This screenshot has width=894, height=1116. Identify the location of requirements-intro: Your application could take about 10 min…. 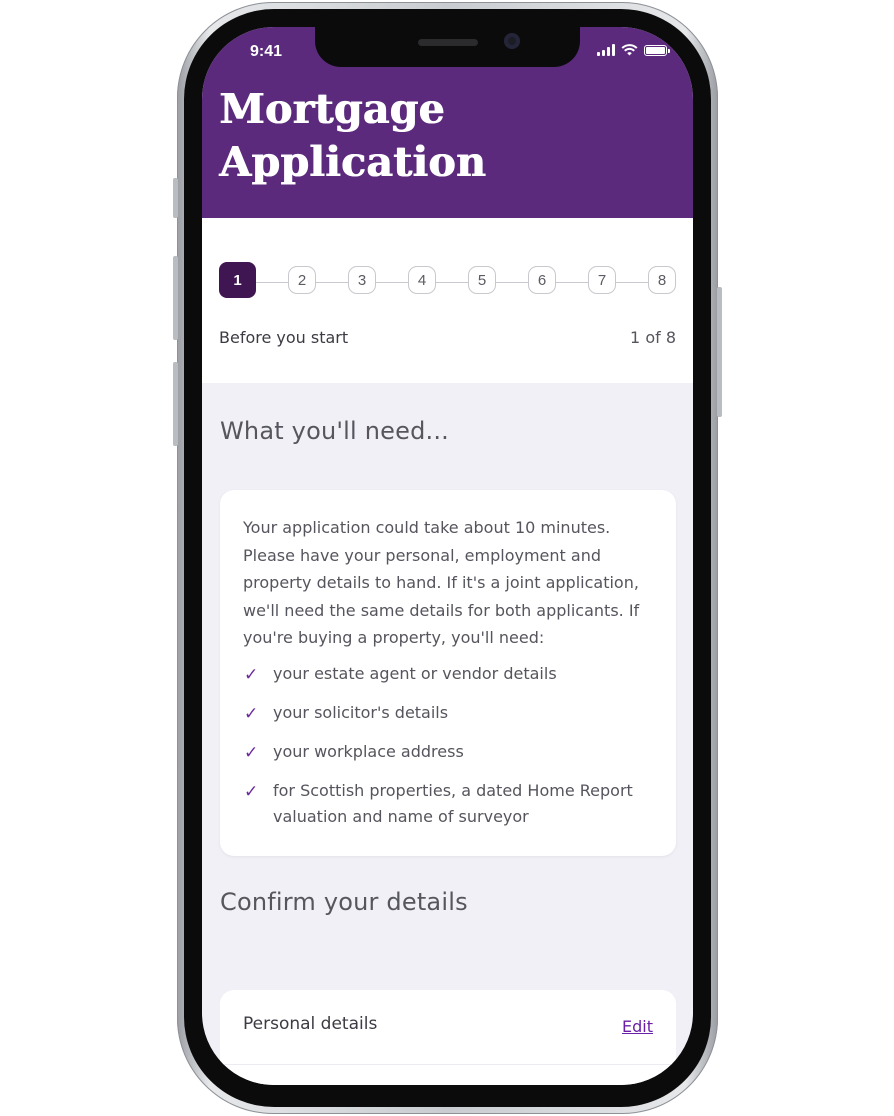
(441, 582).